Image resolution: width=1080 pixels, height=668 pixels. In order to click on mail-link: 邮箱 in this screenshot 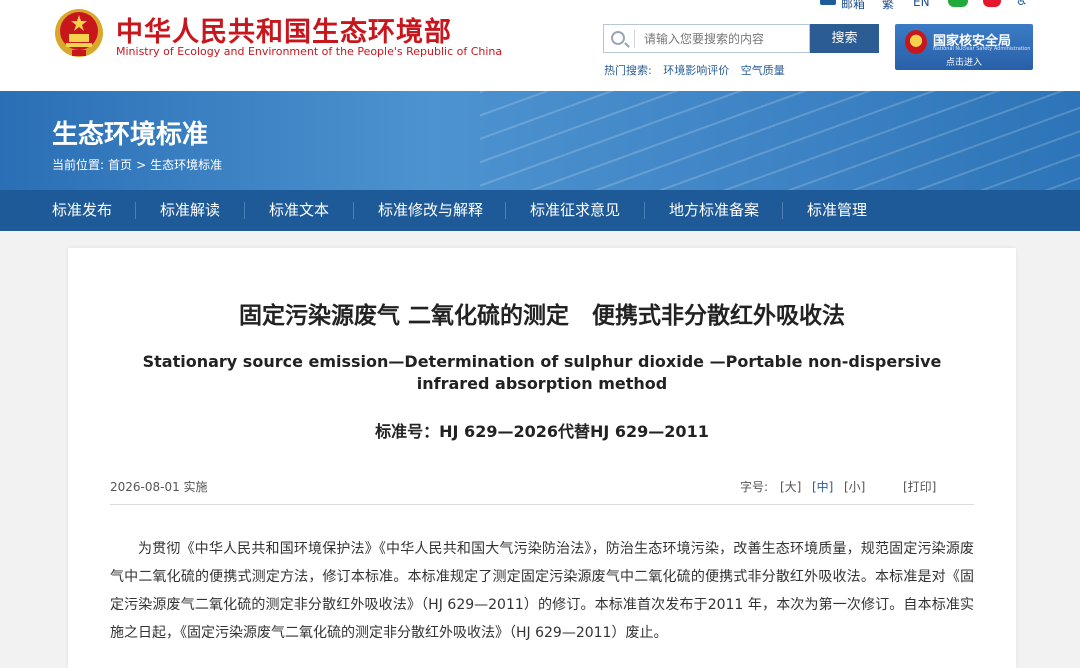, I will do `click(853, 6)`.